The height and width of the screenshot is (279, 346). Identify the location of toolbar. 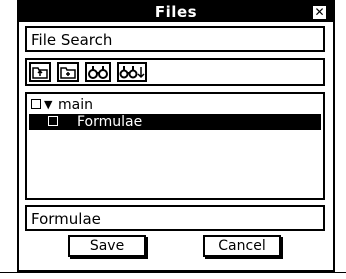
(175, 72).